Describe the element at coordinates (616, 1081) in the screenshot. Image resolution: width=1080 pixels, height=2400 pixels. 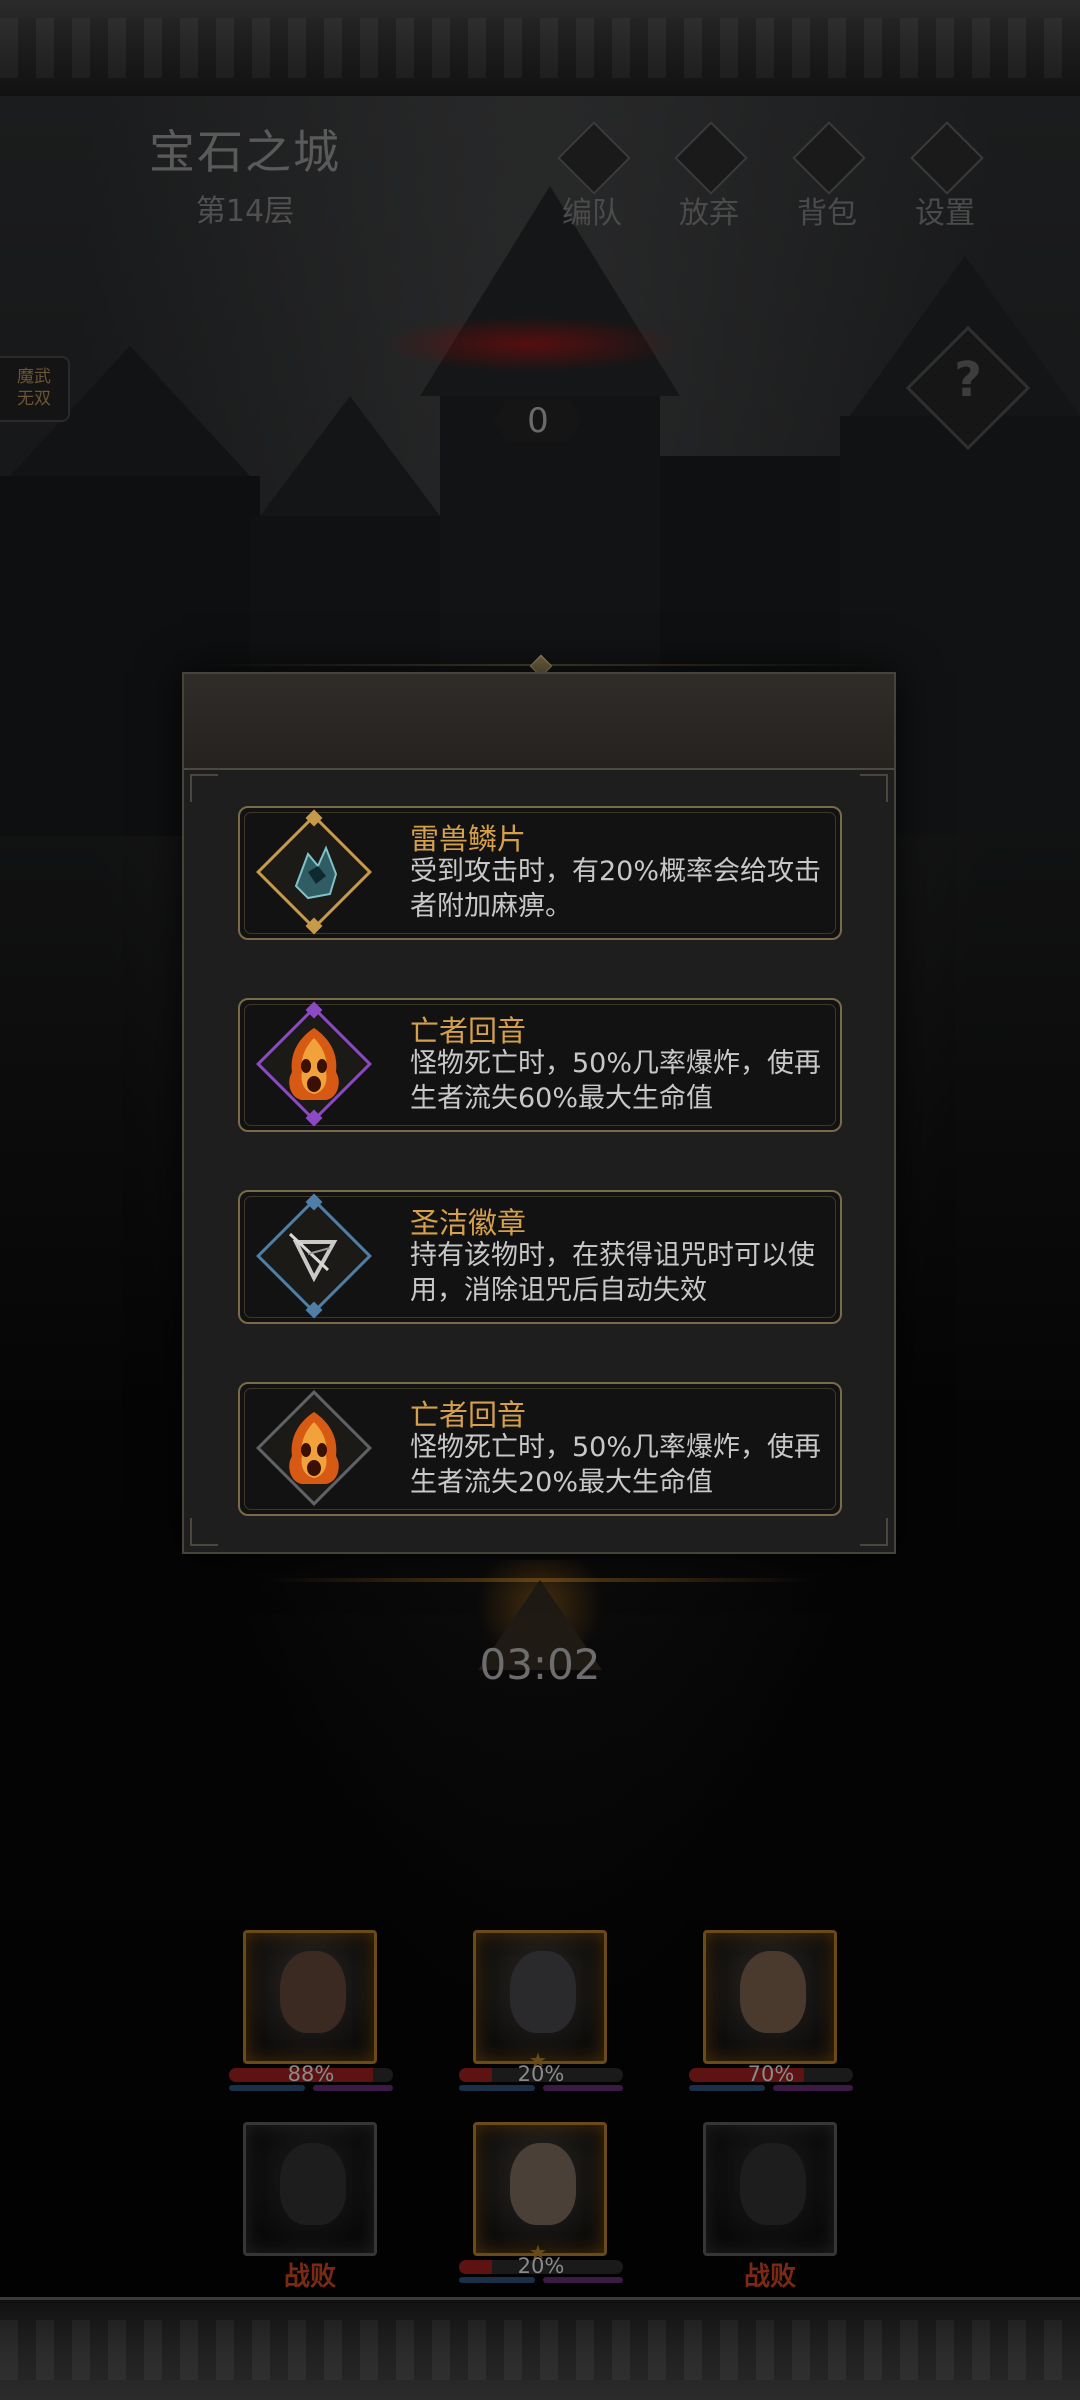
I see `relic-description: 怪物死亡时，50%几率爆炸，使再生者流失60%最大生命值` at that location.